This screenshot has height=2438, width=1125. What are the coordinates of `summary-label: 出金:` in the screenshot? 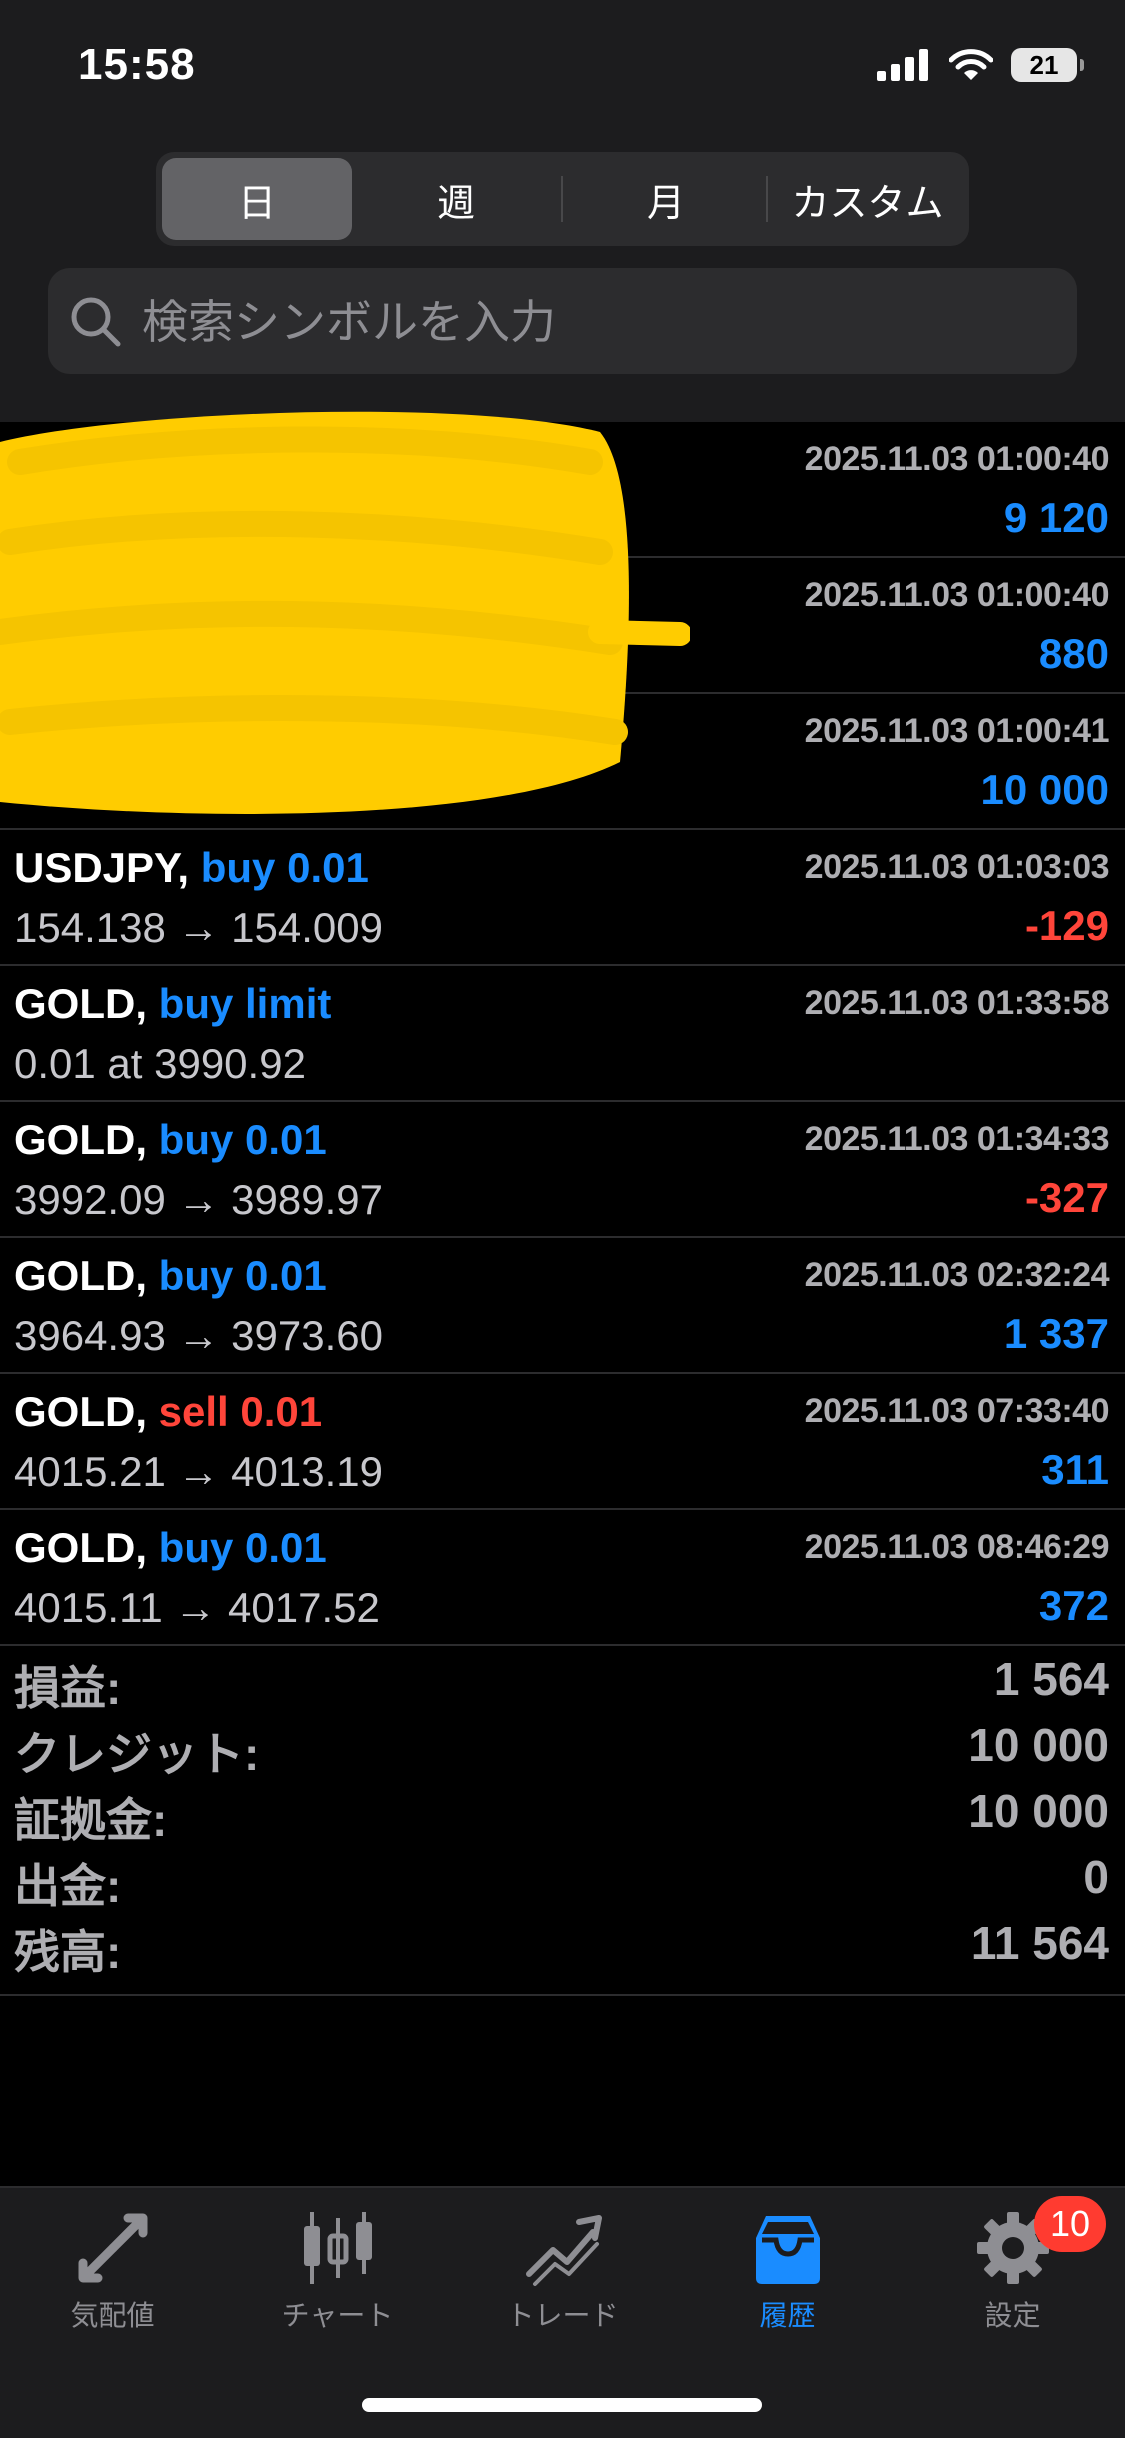 It's located at (68, 1886).